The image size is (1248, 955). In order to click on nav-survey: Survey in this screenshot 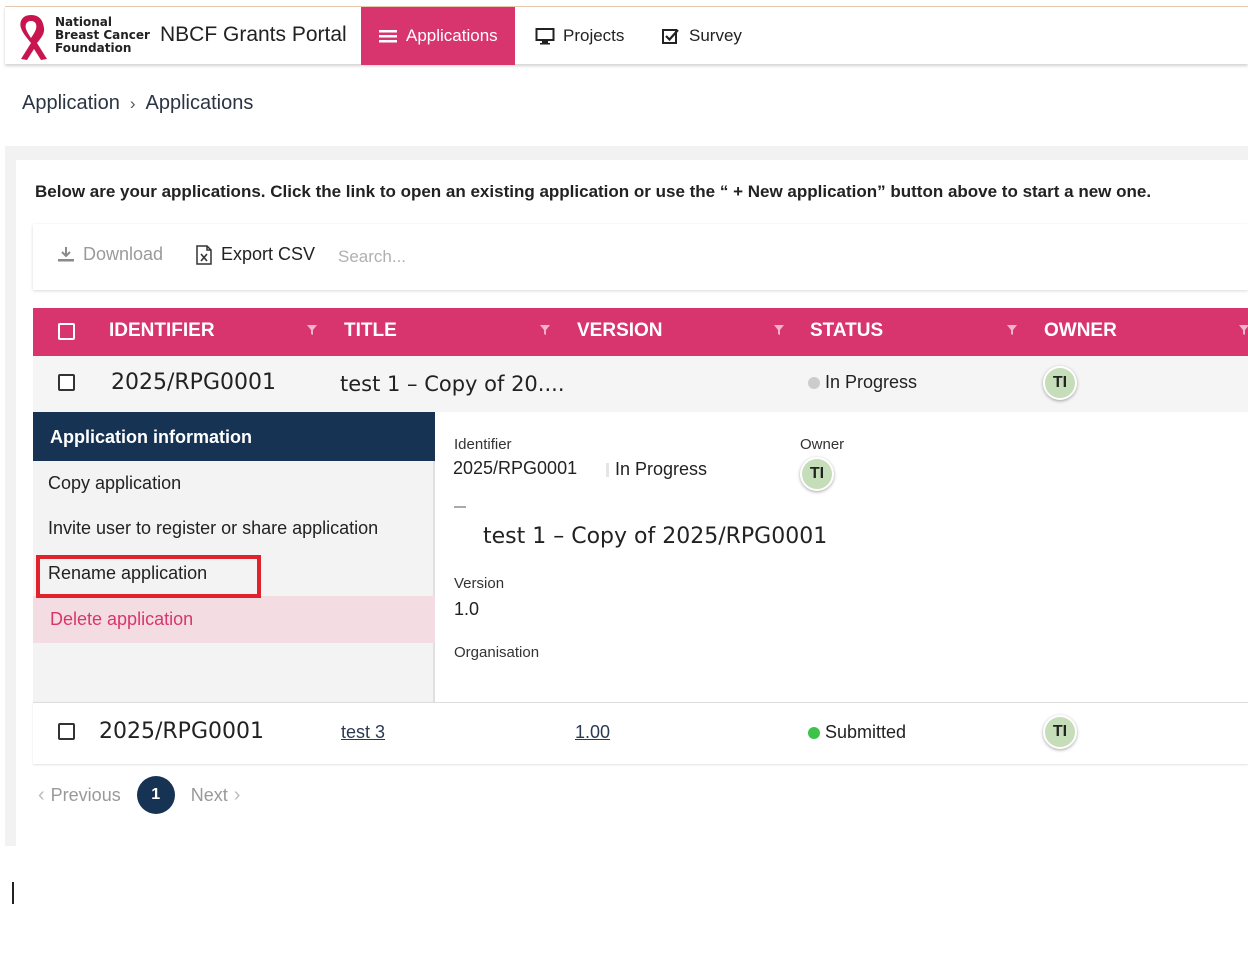, I will do `click(701, 36)`.